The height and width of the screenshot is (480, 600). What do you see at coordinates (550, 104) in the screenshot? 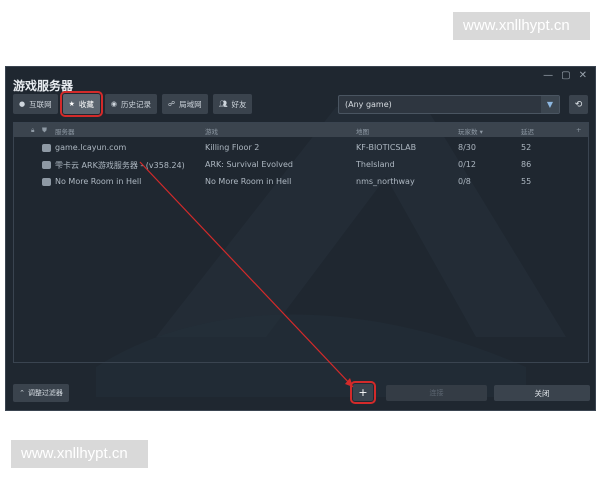
I see `chevron-down-icon: ▼` at bounding box center [550, 104].